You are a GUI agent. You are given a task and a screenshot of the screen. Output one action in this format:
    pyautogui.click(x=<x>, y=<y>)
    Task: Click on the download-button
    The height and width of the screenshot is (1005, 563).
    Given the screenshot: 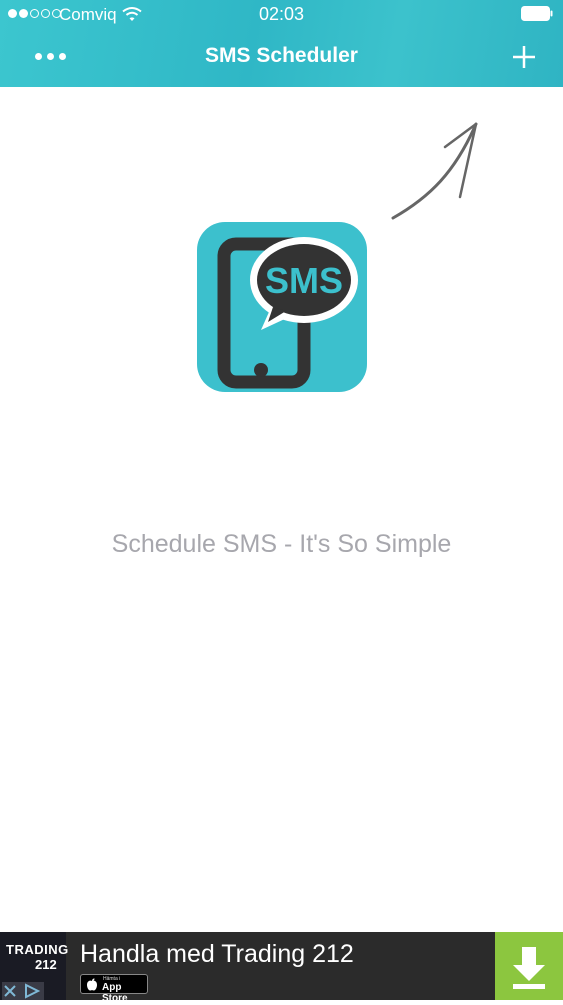 What is the action you would take?
    pyautogui.click(x=529, y=966)
    